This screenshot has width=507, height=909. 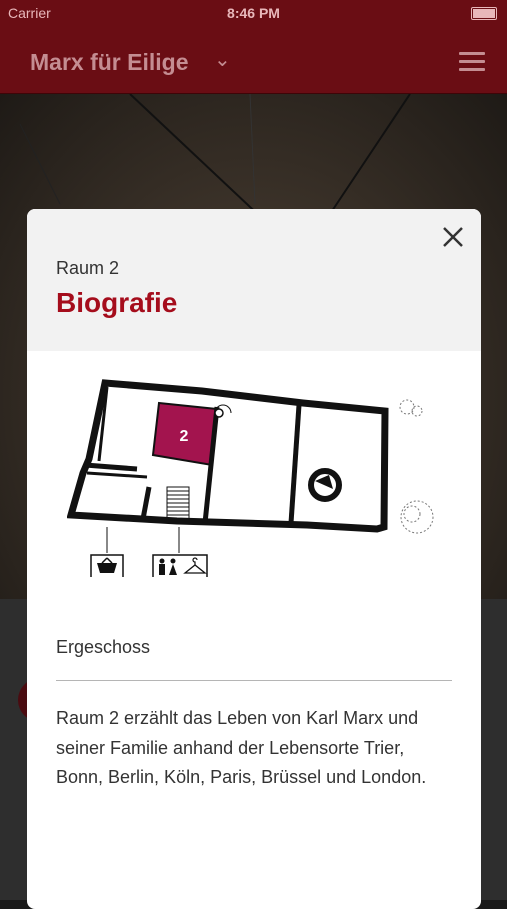 I want to click on room-title: Biografie, so click(x=117, y=302).